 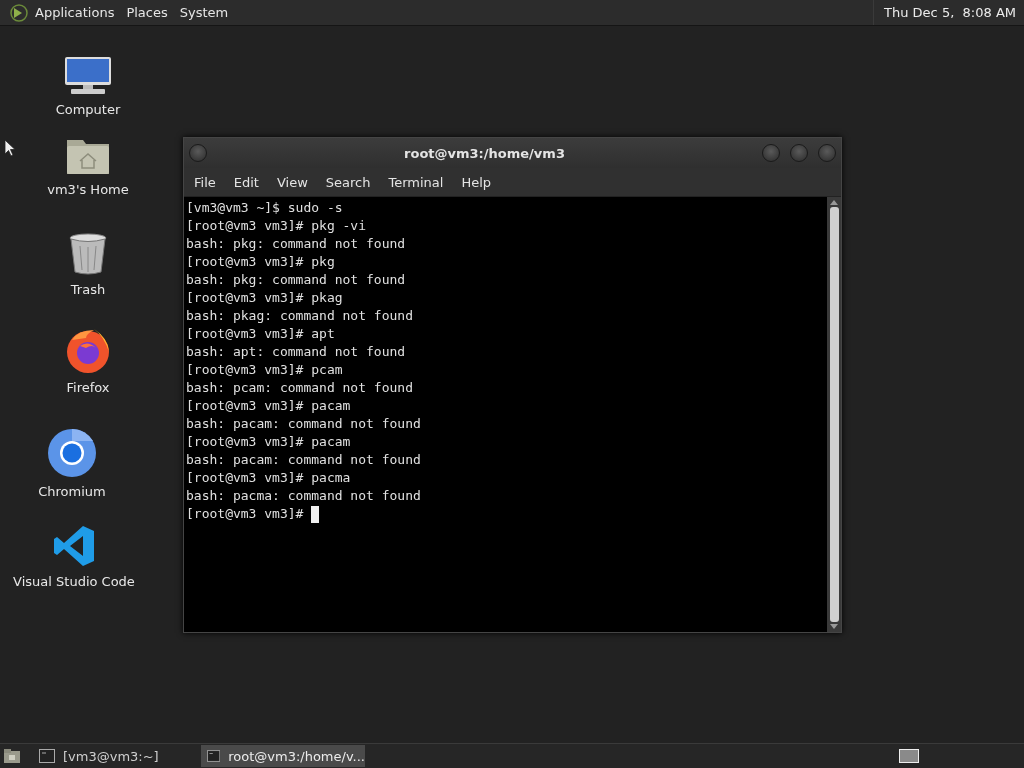 What do you see at coordinates (269, 478) in the screenshot?
I see `terminal-line: [root@vm3 vm3]# pacma` at bounding box center [269, 478].